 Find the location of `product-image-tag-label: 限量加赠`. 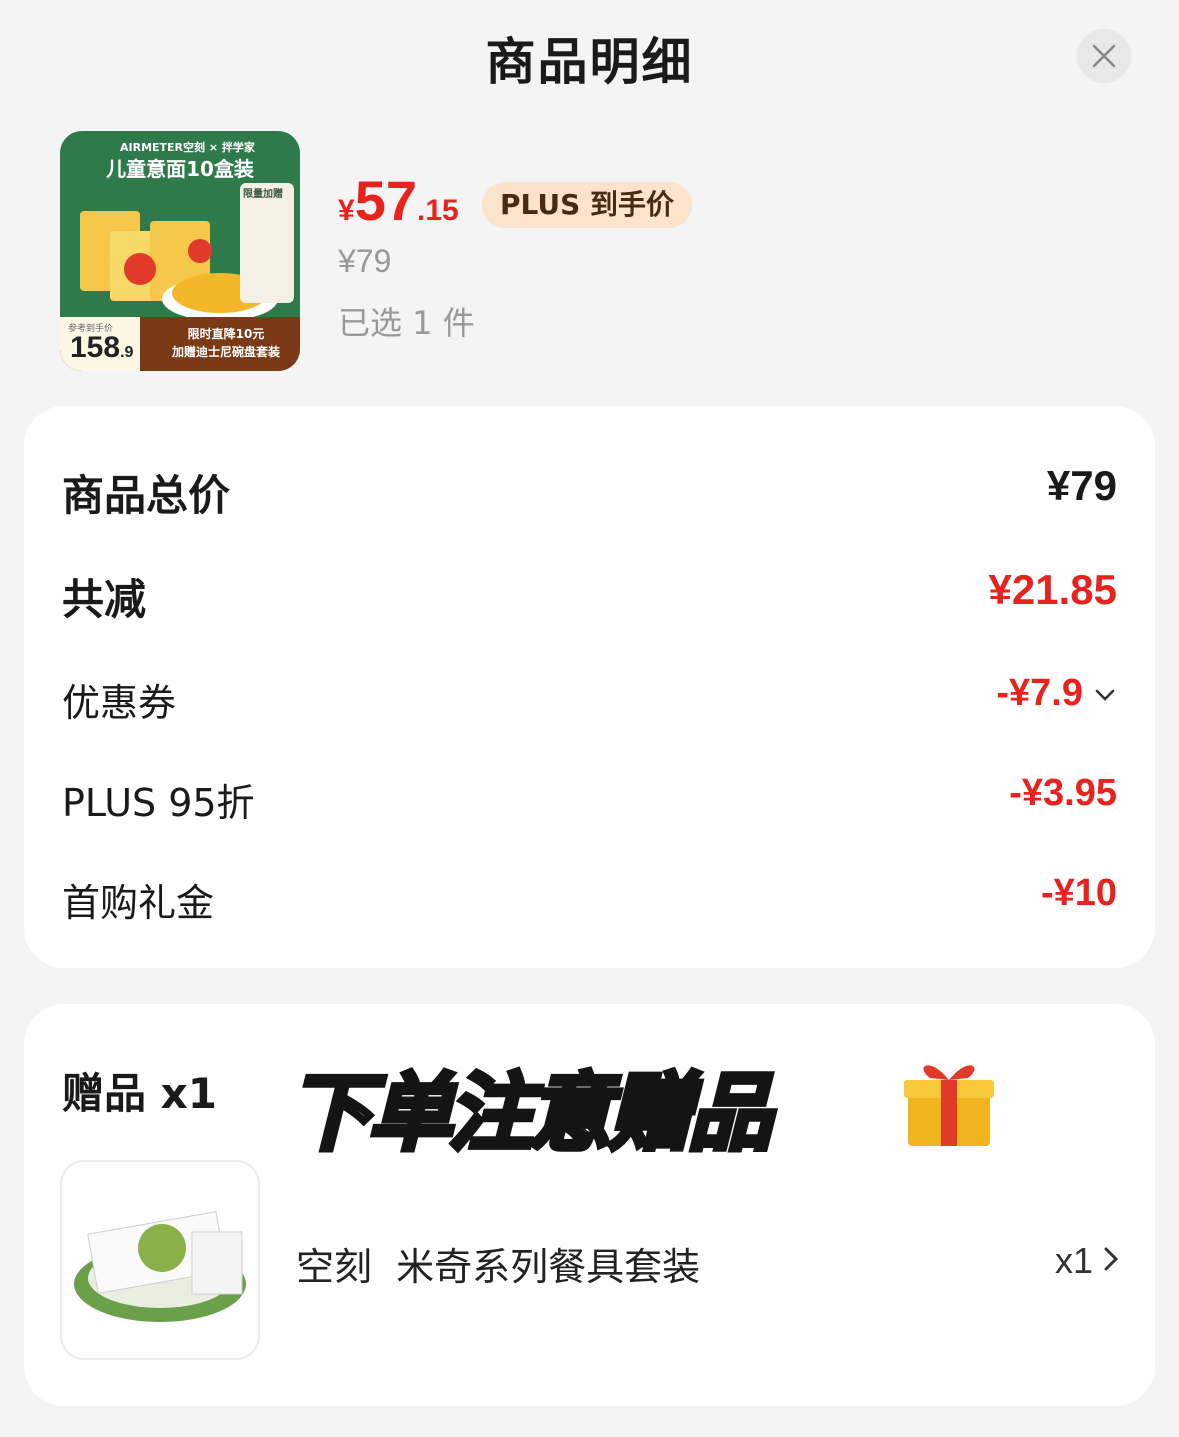

product-image-tag-label: 限量加赠 is located at coordinates (263, 194).